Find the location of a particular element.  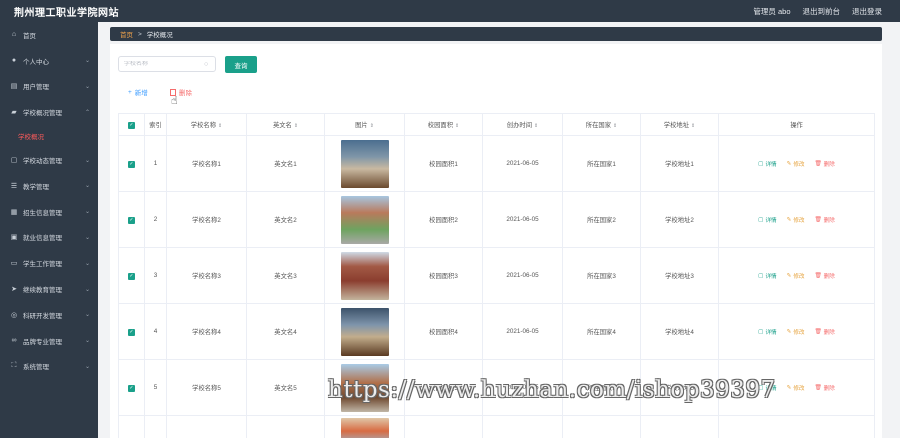

select-all-cell: ✓ is located at coordinates (131, 124).